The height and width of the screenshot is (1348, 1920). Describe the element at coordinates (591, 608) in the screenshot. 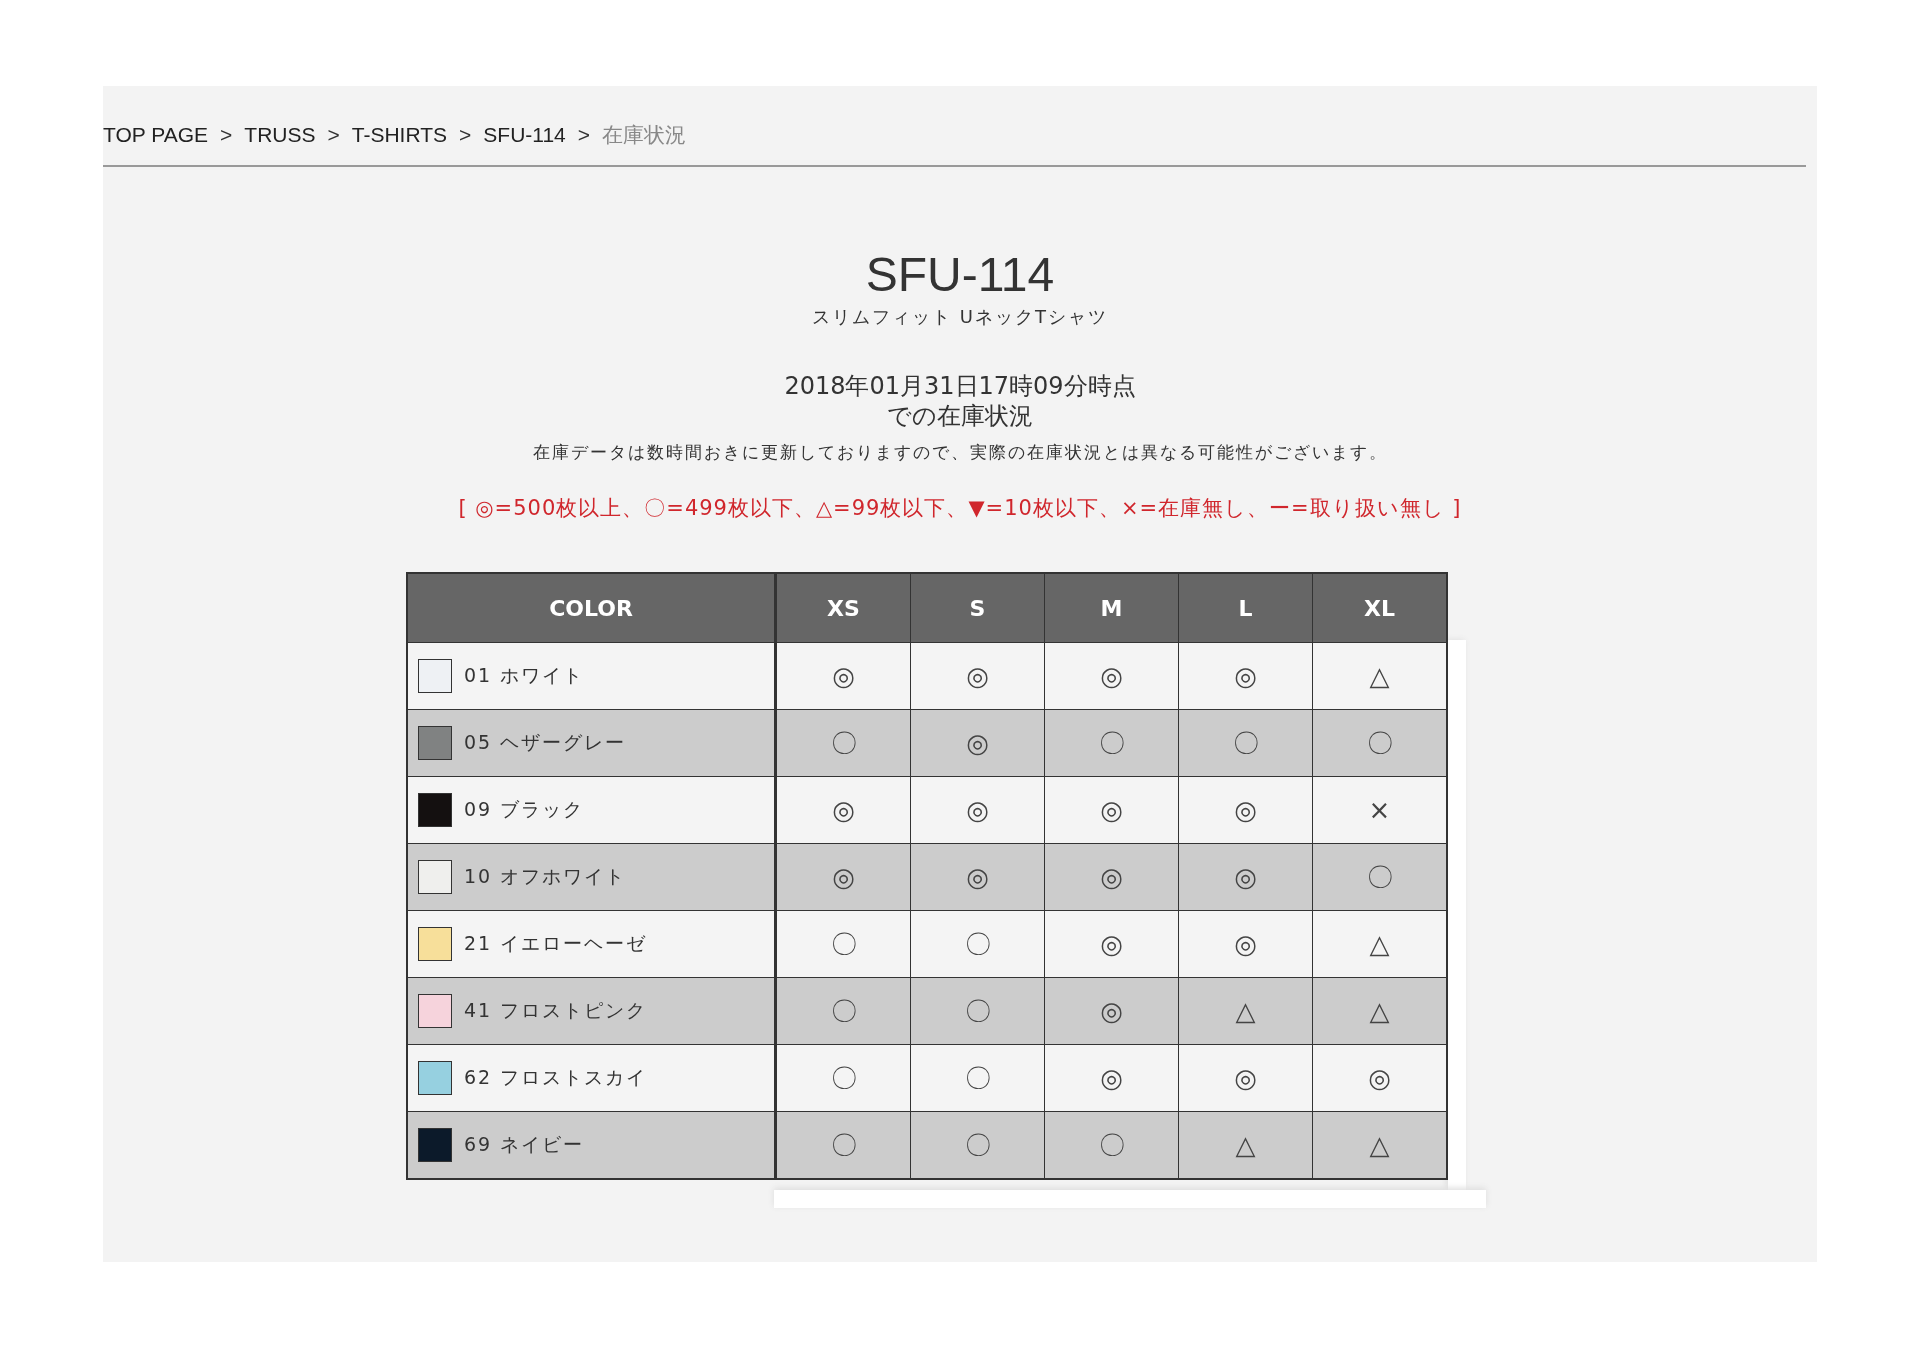

I see `column-header: COLOR` at that location.